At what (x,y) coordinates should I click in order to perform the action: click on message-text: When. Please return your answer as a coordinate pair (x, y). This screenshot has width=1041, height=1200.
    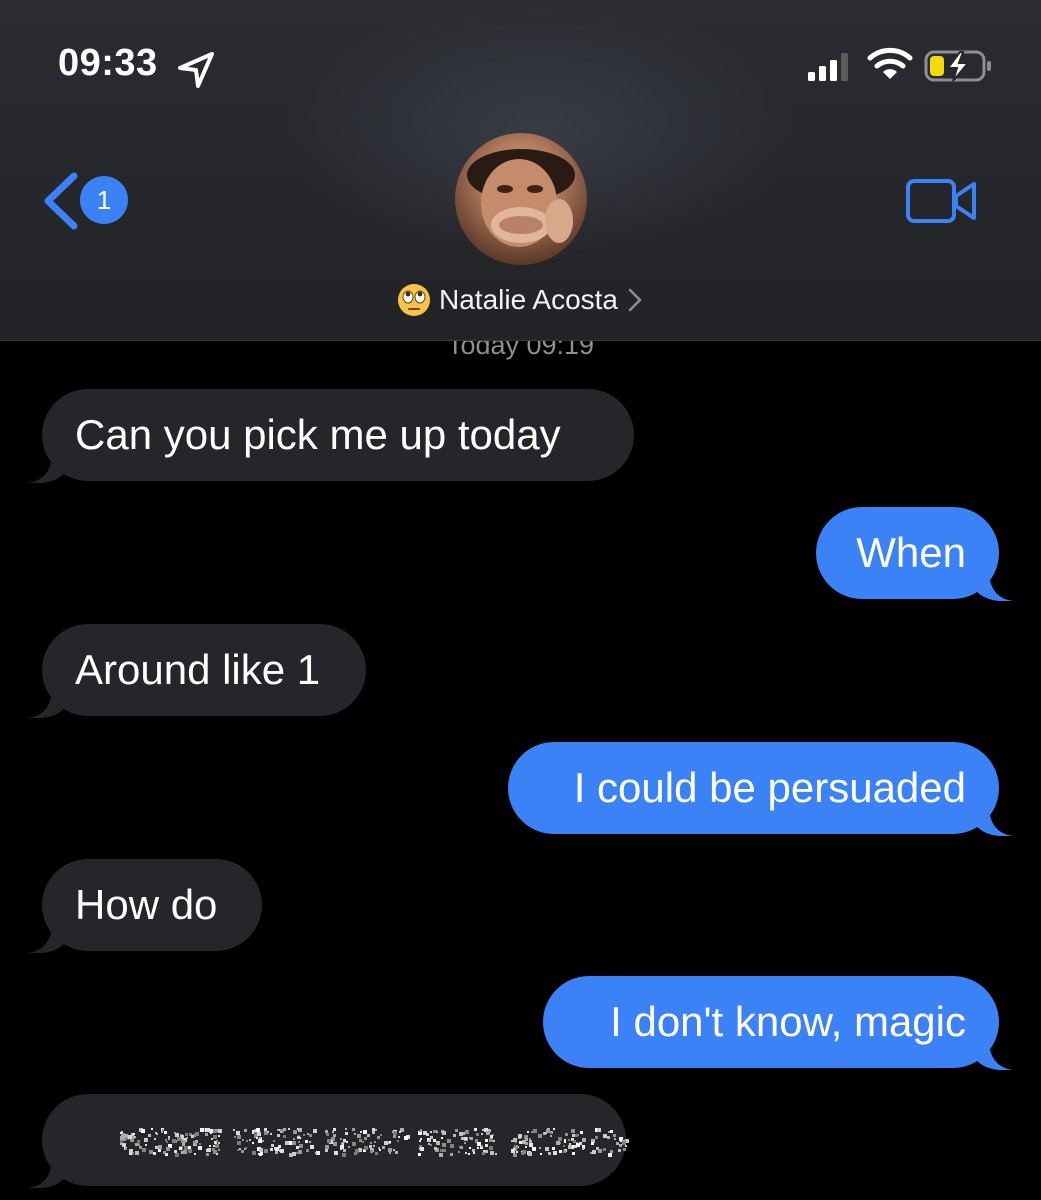
    Looking at the image, I should click on (911, 552).